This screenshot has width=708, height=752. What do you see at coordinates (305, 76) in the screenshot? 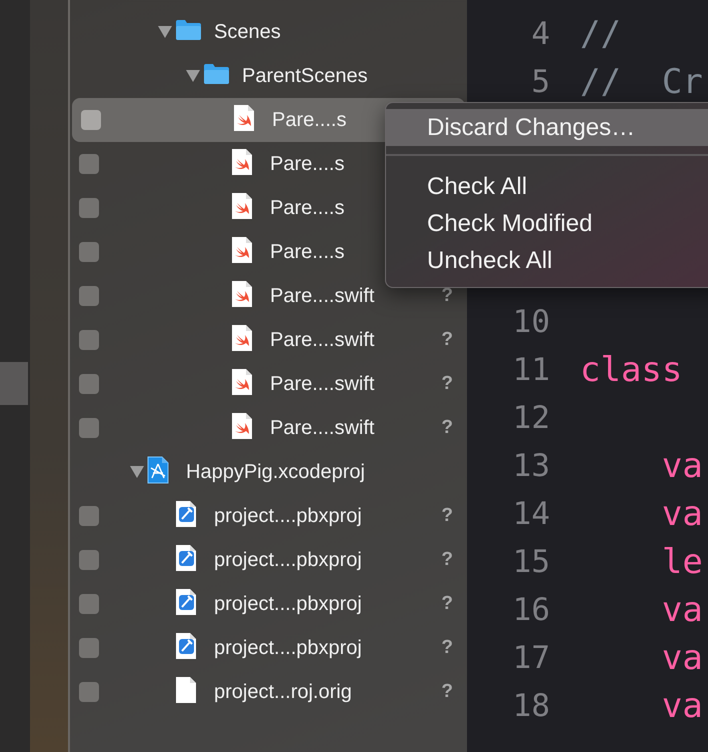
I see `file-name: ParentScenes` at bounding box center [305, 76].